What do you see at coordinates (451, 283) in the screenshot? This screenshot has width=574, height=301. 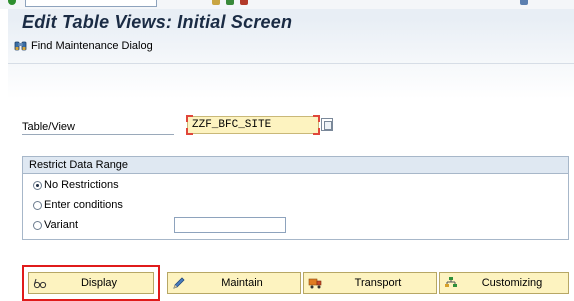 I see `hierarchy-icon` at bounding box center [451, 283].